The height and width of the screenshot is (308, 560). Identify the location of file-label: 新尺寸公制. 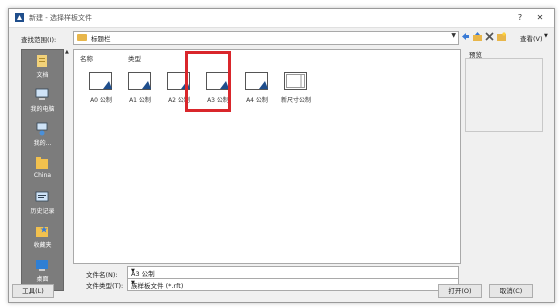
(295, 100).